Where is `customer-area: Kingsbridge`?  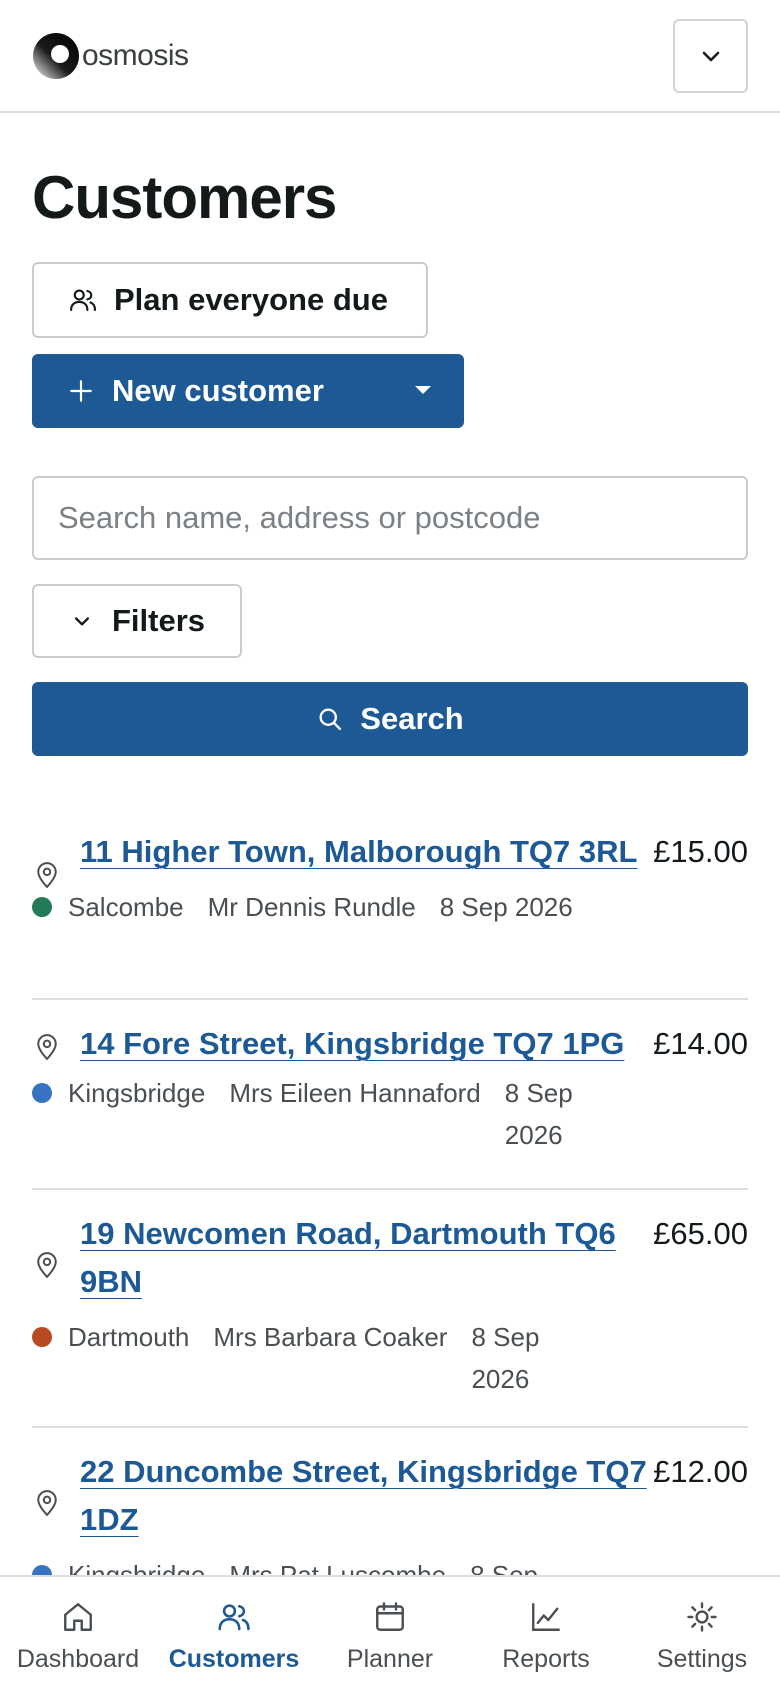
customer-area: Kingsbridge is located at coordinates (137, 1093).